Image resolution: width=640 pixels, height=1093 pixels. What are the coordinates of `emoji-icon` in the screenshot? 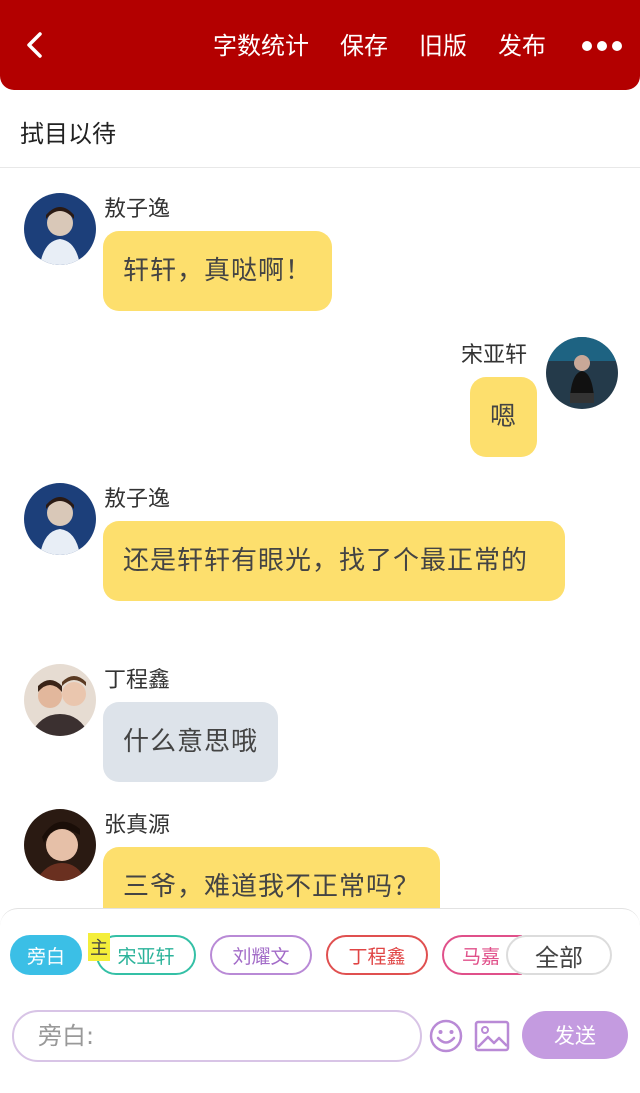 It's located at (446, 1036).